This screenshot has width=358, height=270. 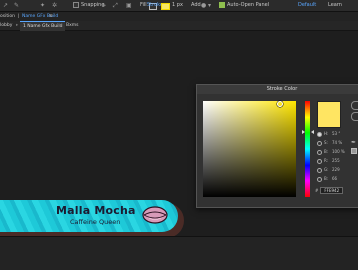 I want to click on only-web-colors-checkbox, so click(x=354, y=151).